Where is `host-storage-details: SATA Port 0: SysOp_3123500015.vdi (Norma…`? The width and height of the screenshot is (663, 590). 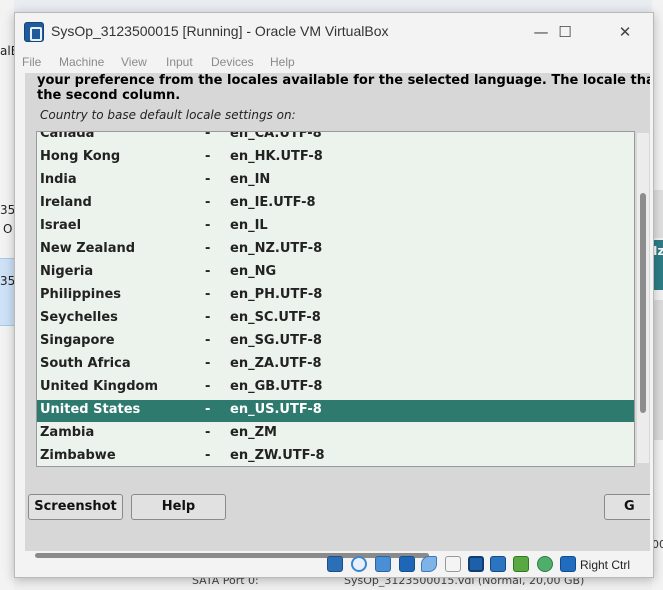 host-storage-details: SATA Port 0: SysOp_3123500015.vdi (Norma… is located at coordinates (333, 583).